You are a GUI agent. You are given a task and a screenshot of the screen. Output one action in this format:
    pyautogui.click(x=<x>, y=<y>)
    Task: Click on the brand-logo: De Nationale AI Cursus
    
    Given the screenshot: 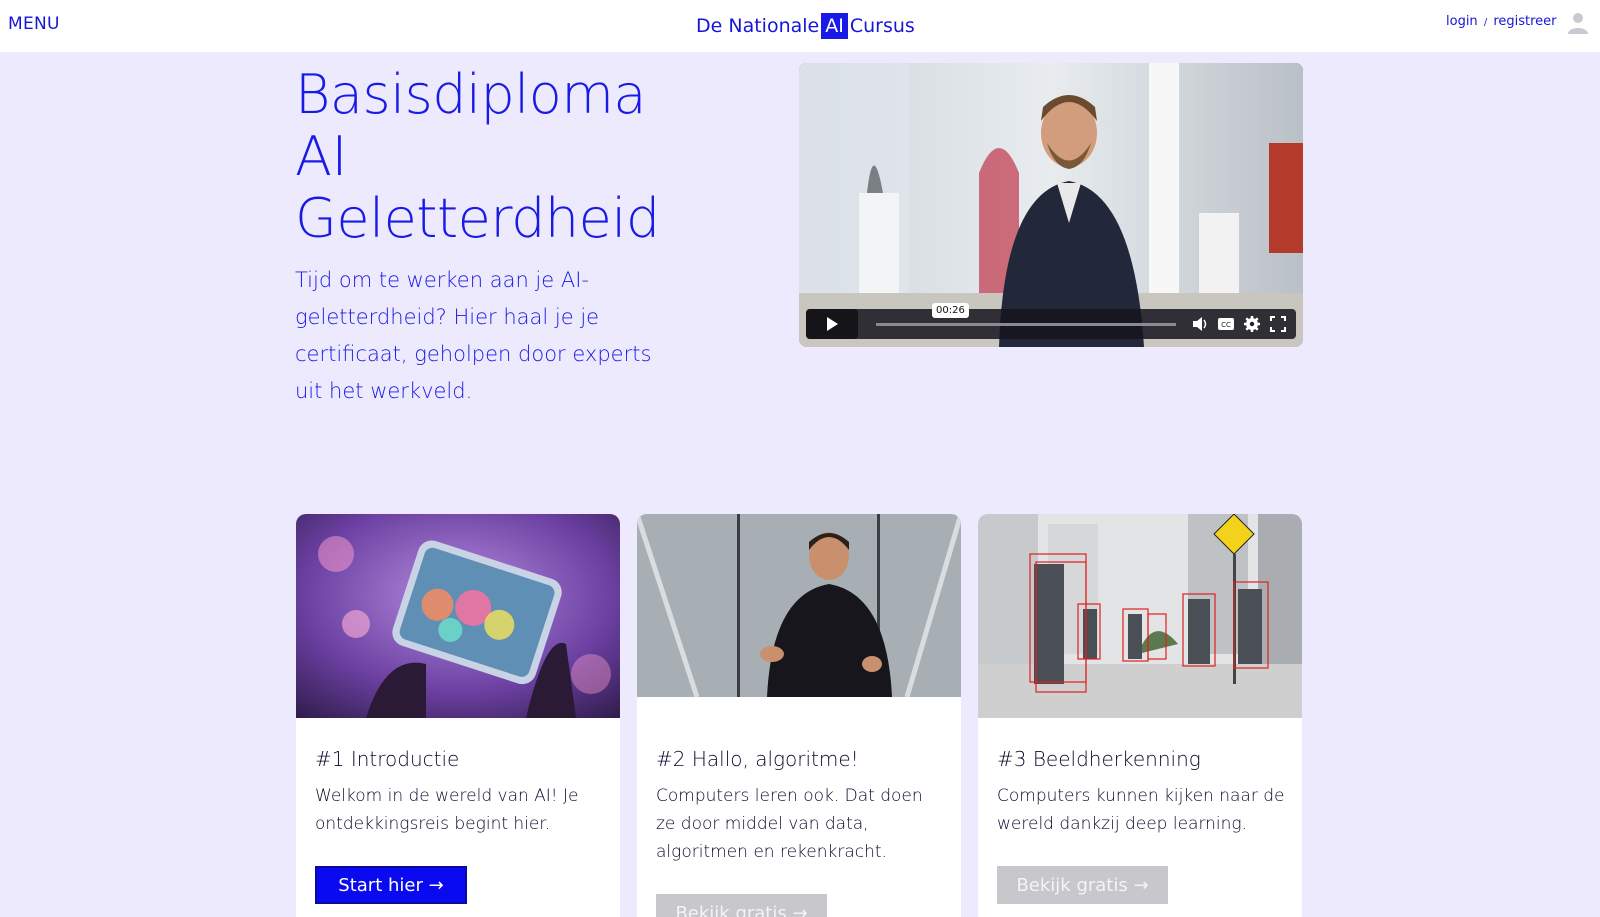 What is the action you would take?
    pyautogui.click(x=805, y=26)
    